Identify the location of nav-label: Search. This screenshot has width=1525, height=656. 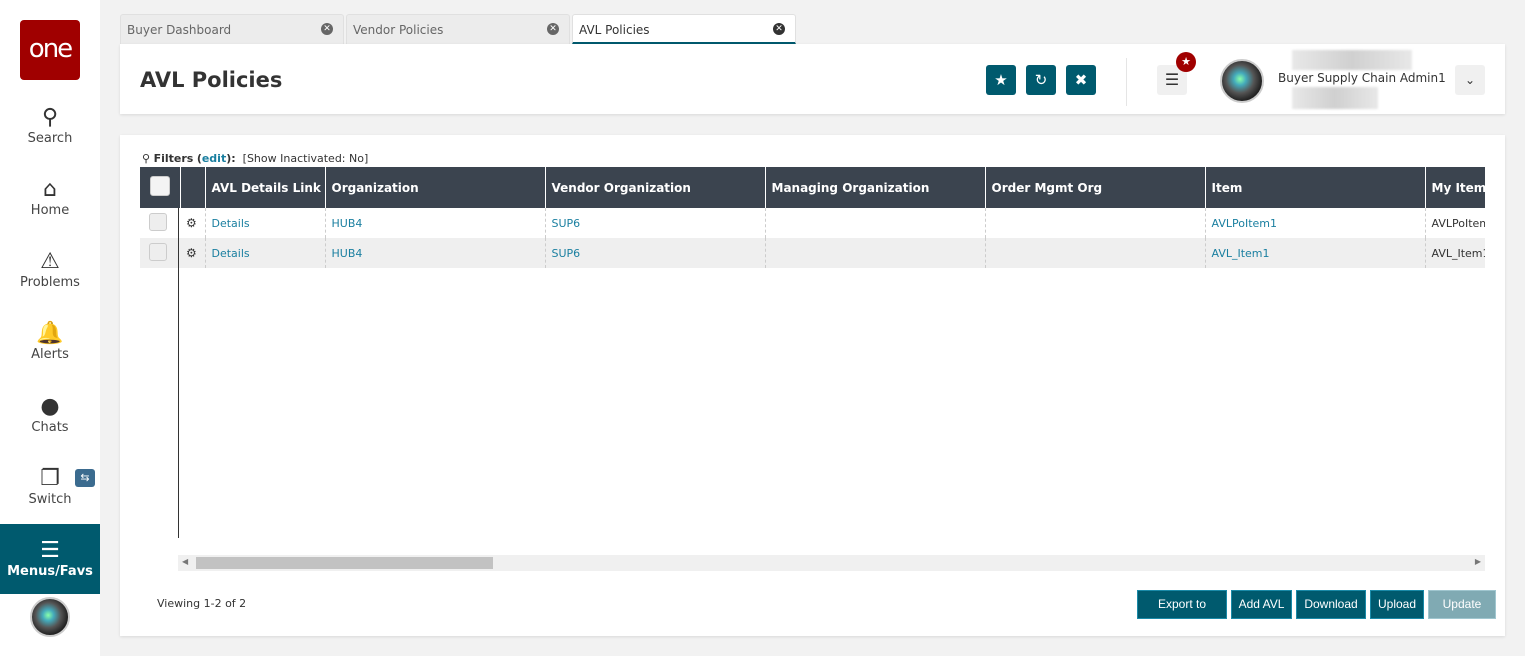
(50, 138).